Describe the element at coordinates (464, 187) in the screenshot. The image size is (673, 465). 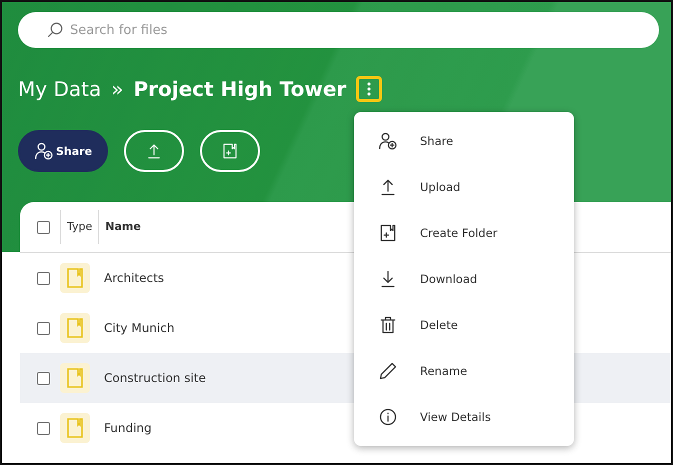
I see `menu-item: Upload` at that location.